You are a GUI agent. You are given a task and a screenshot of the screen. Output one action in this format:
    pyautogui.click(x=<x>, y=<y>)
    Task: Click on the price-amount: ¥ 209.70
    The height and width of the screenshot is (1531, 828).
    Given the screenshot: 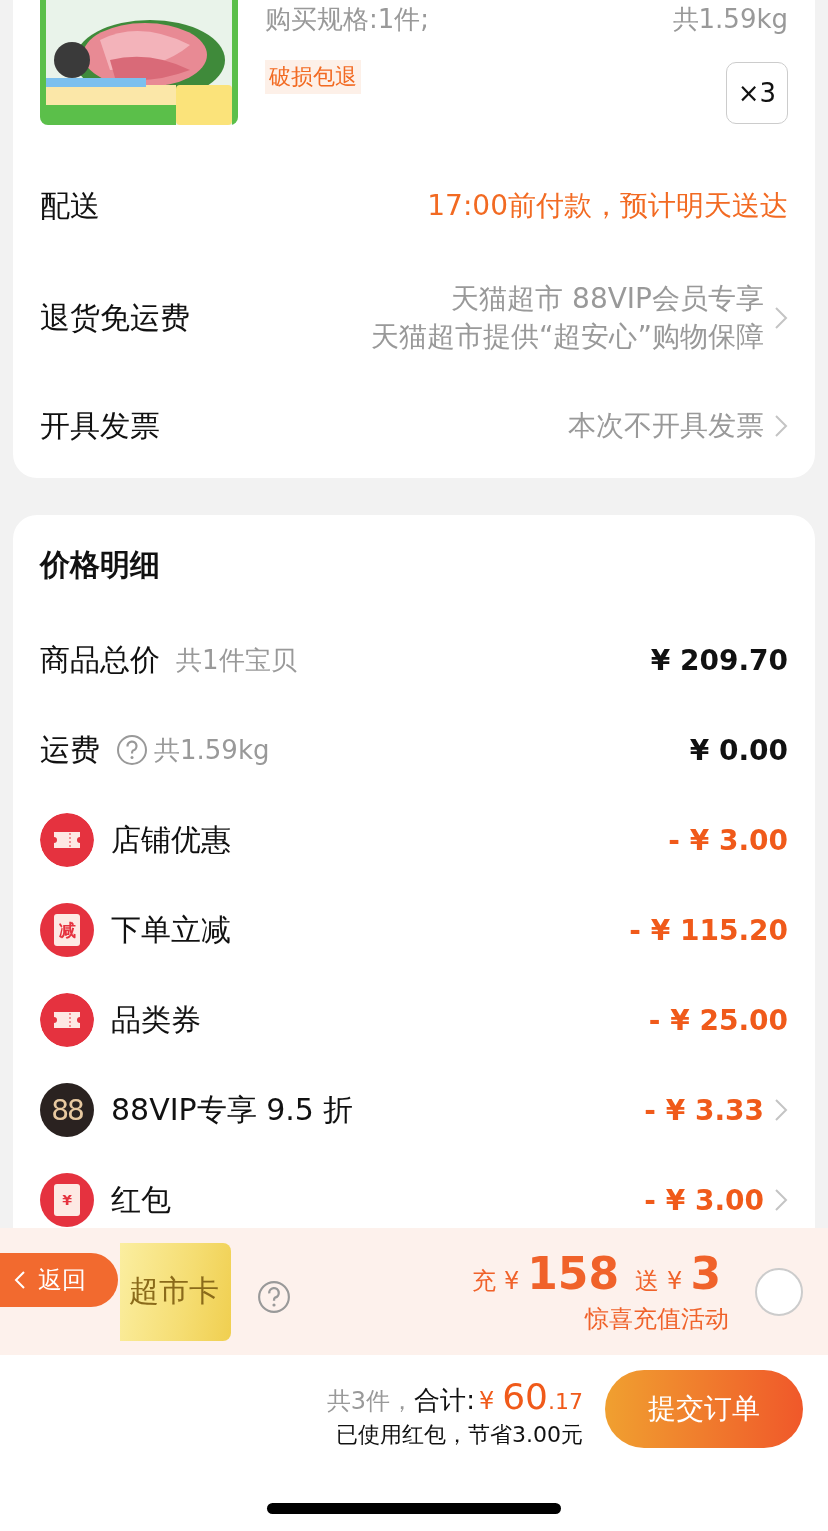 What is the action you would take?
    pyautogui.click(x=719, y=660)
    